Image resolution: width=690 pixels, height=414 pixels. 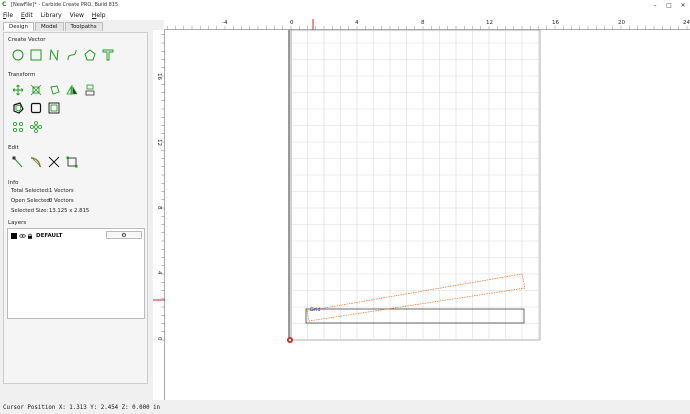 I want to click on menu-file: File, so click(x=8, y=15).